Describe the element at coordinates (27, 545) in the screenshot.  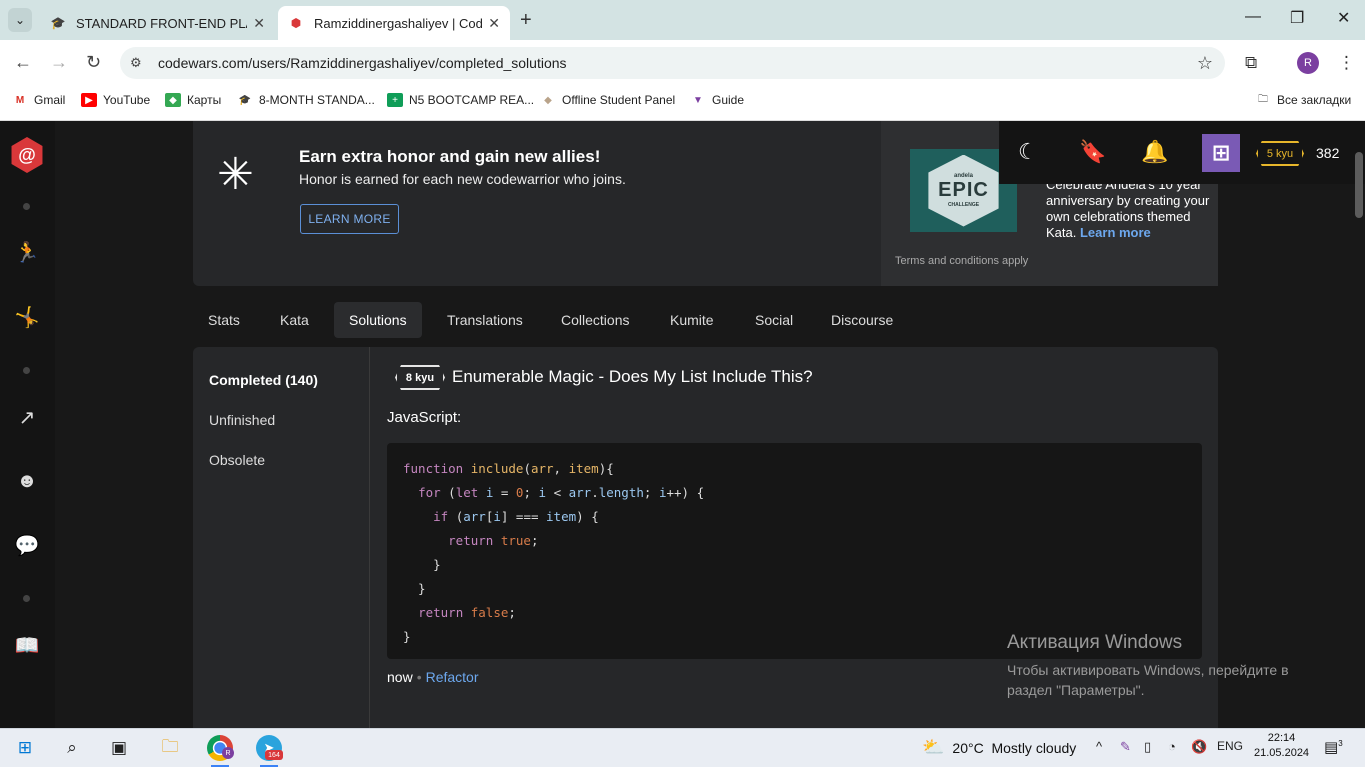
I see `chat-icon: 💬` at that location.